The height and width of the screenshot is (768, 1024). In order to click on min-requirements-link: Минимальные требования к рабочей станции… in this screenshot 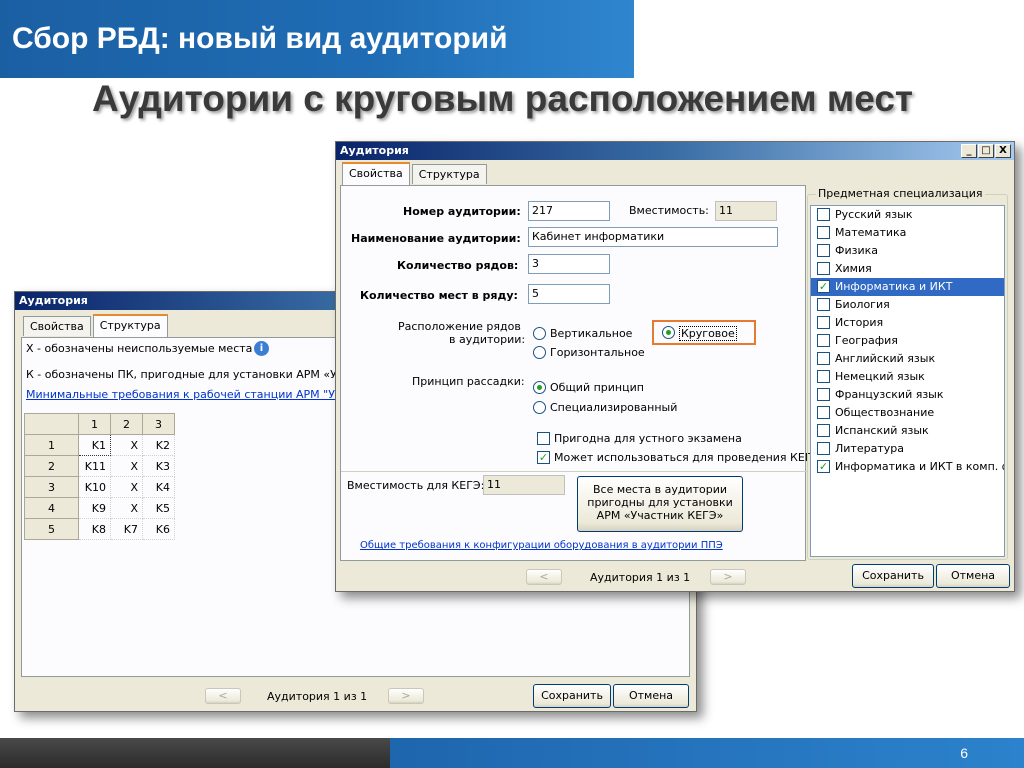, I will do `click(190, 394)`.